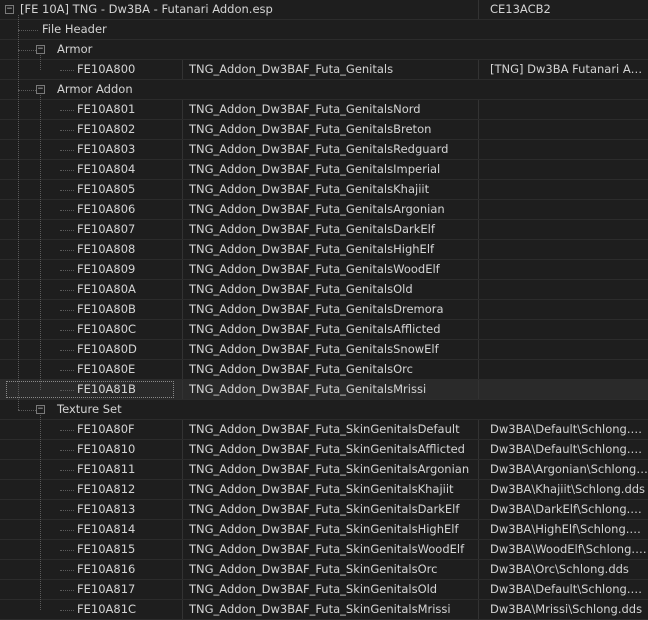  I want to click on record-formid: FE10A813, so click(91, 509).